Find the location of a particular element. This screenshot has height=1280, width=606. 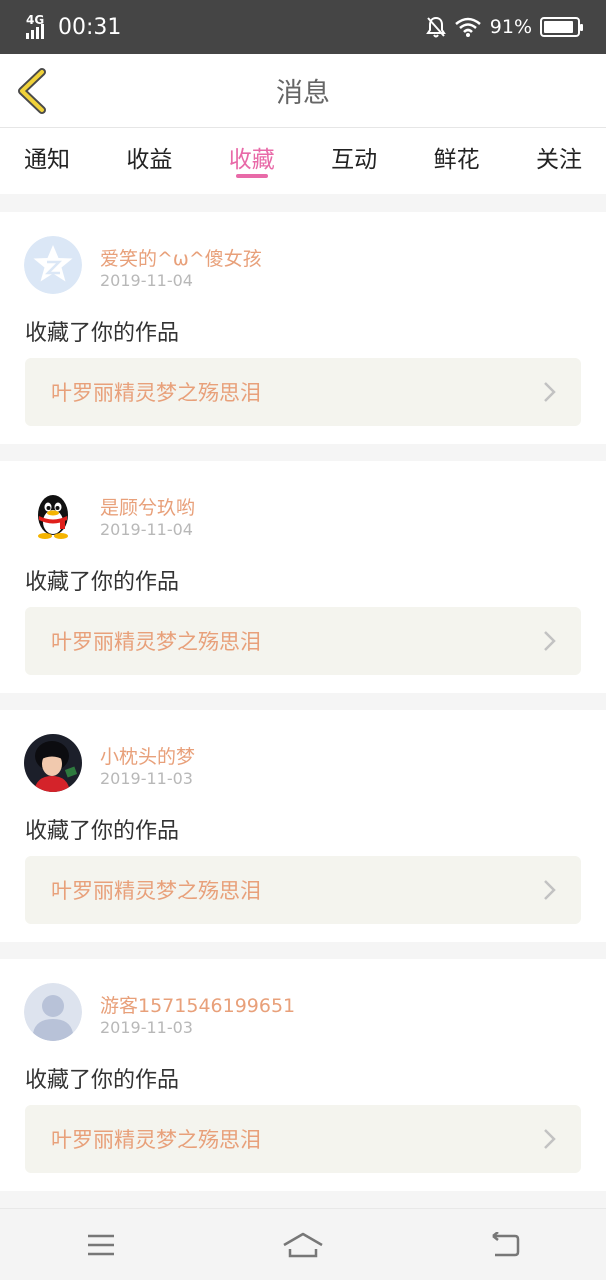

menu-button is located at coordinates (101, 1245).